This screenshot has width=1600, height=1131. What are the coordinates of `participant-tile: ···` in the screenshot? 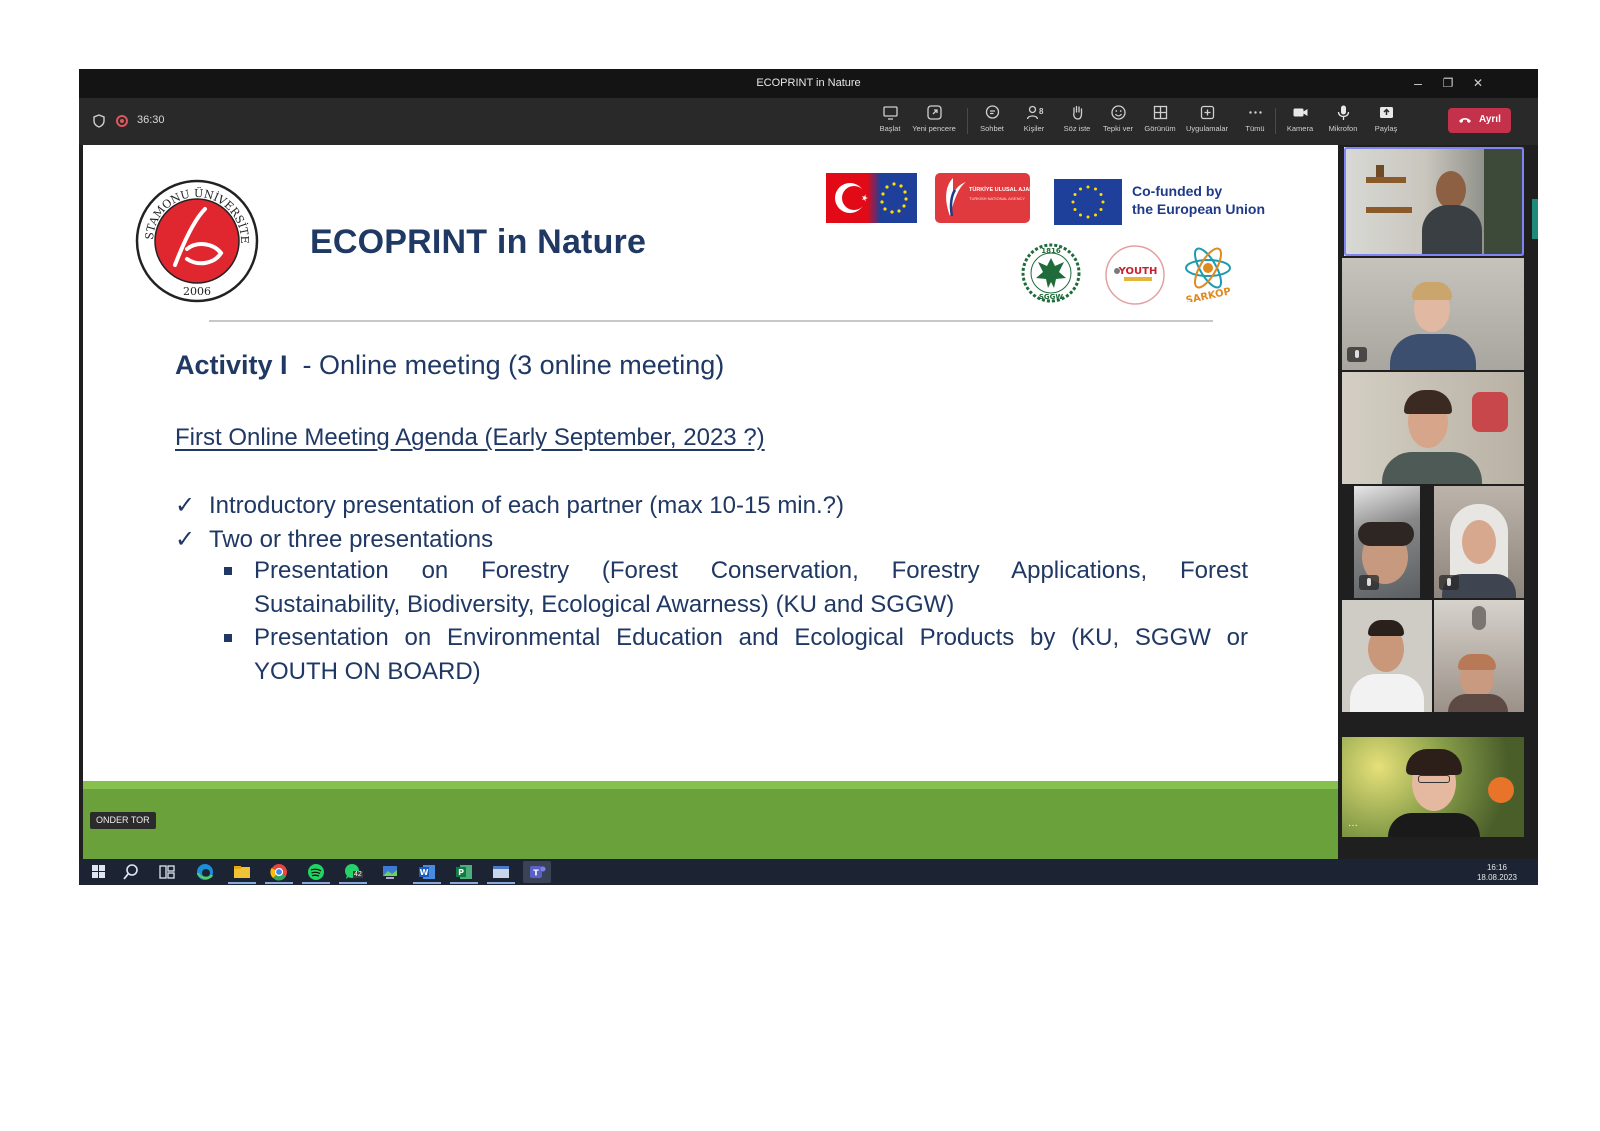 It's located at (1433, 787).